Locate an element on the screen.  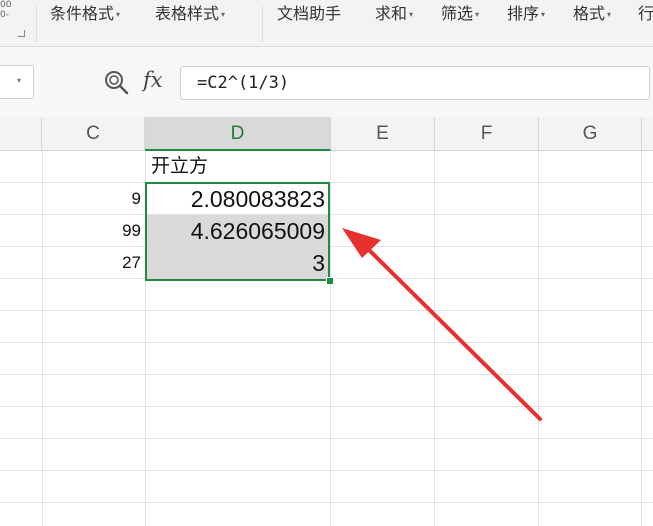
row-column-button: 行 is located at coordinates (645, 14).